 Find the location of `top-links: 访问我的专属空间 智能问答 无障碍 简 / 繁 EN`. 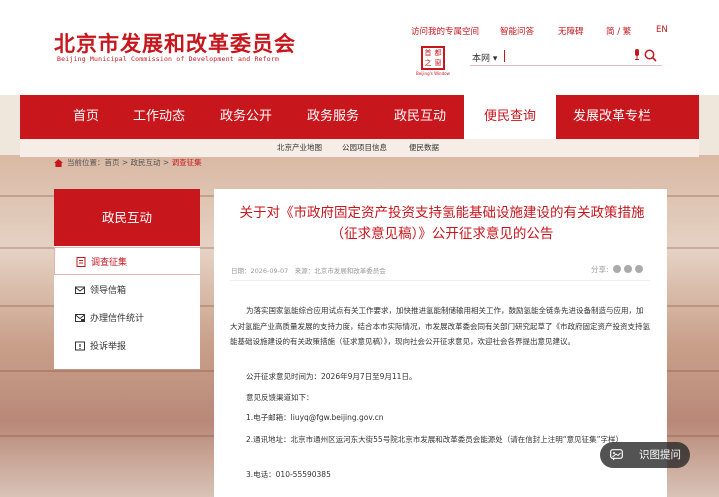

top-links: 访问我的专属空间 智能问答 无障碍 简 / 繁 EN is located at coordinates (359, 31).